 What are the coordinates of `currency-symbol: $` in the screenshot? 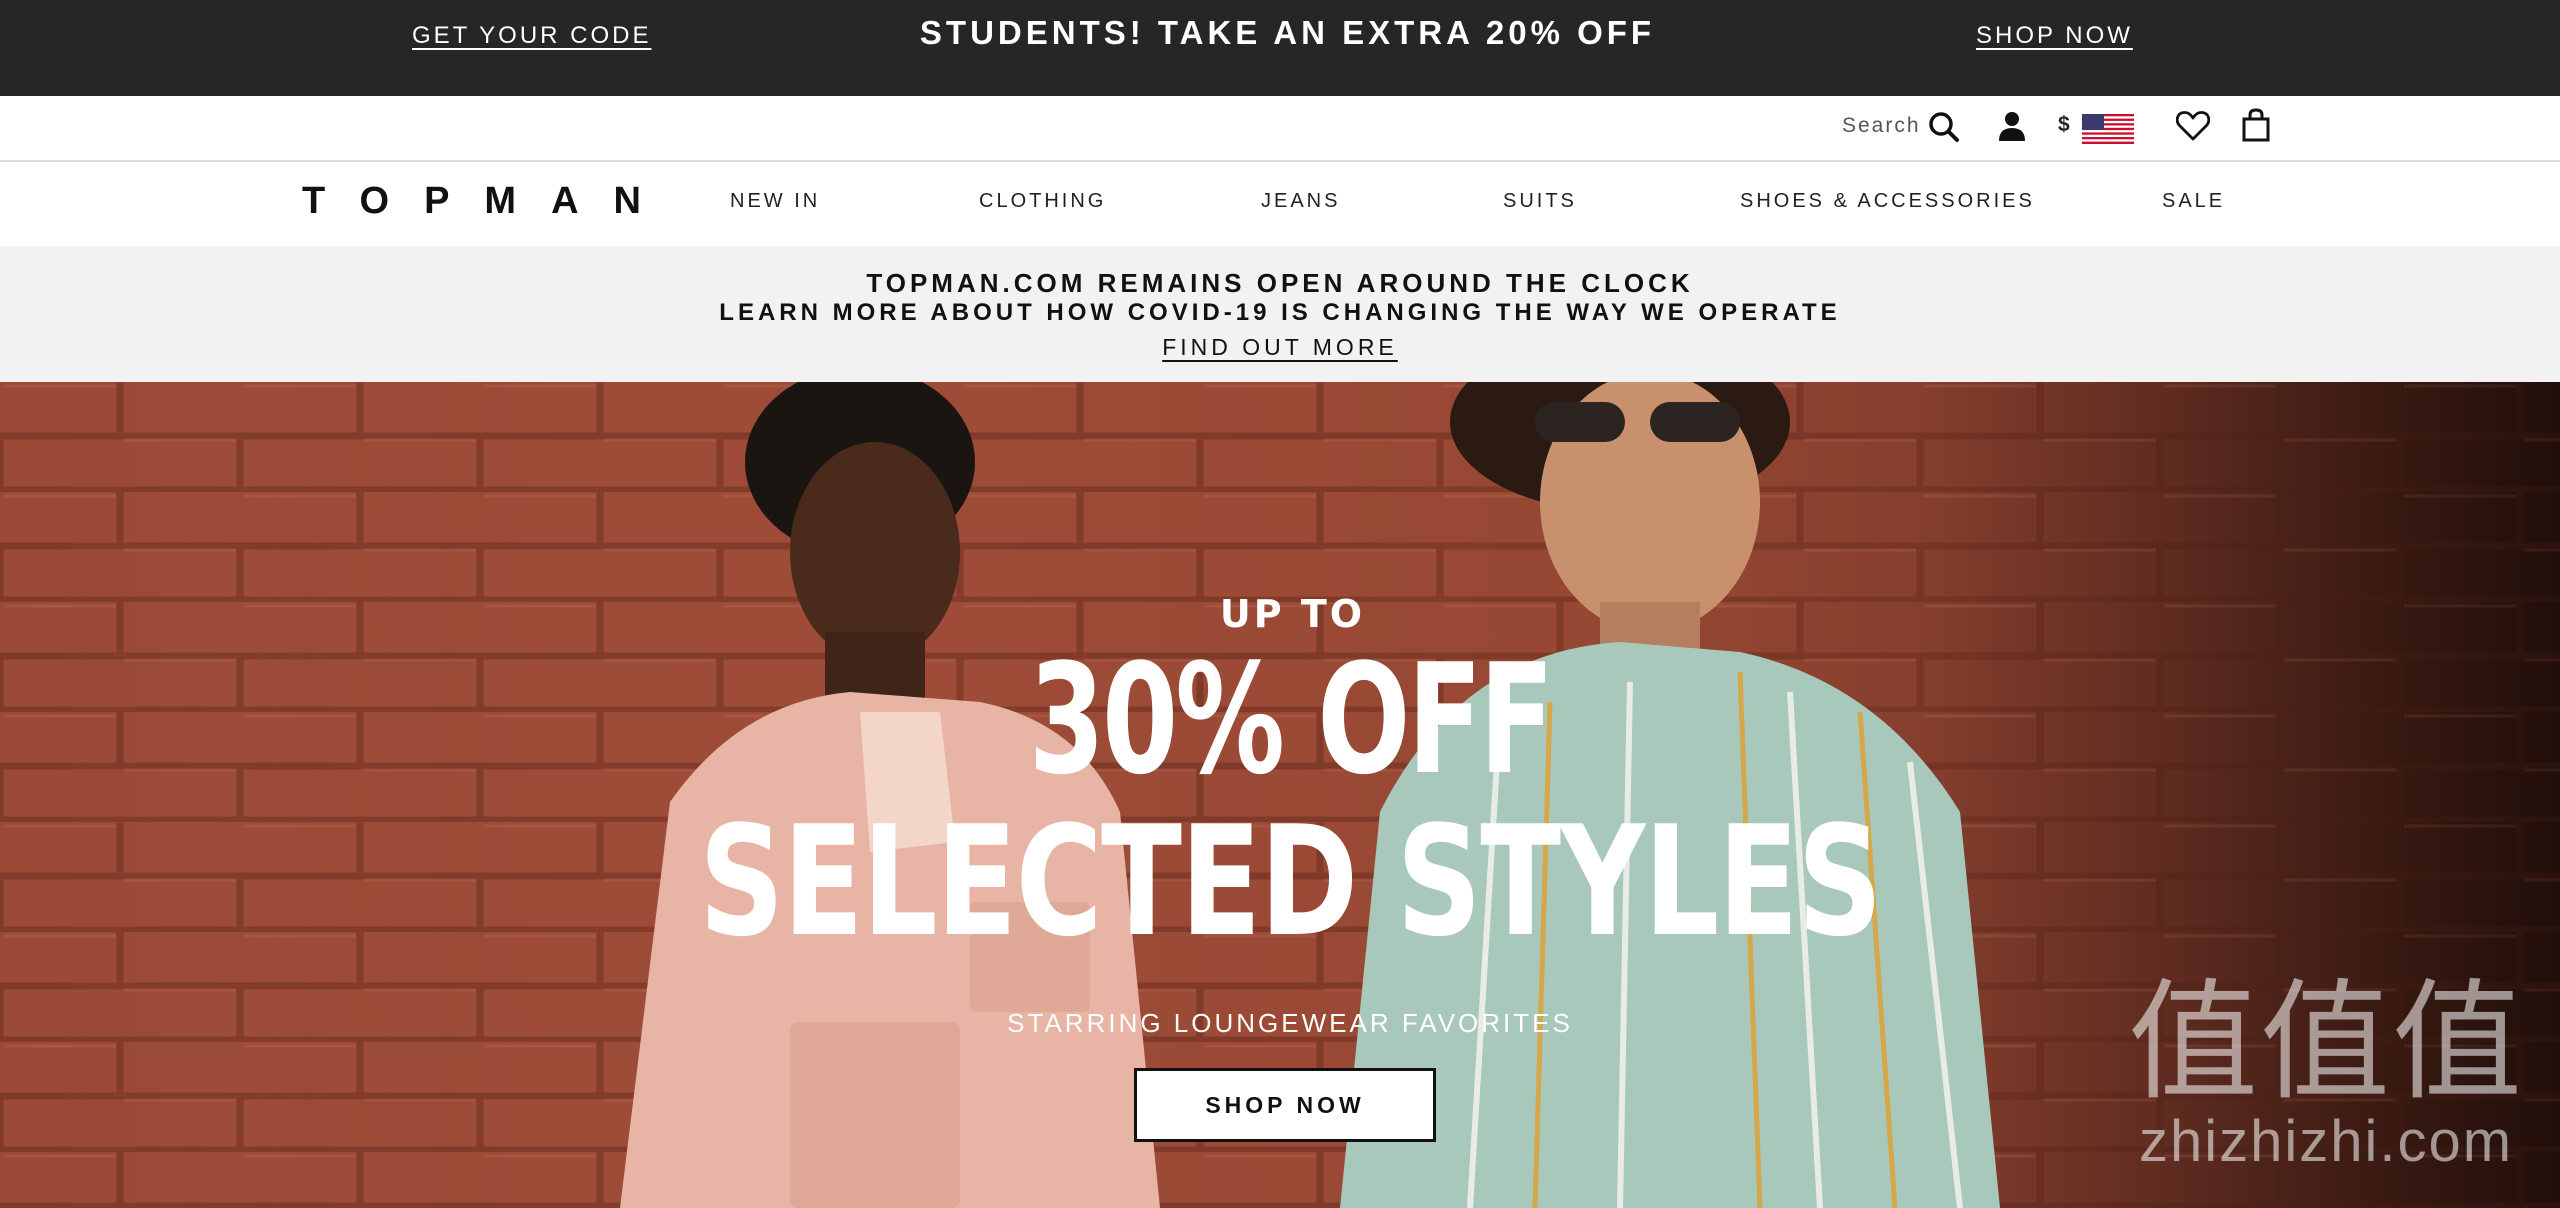 It's located at (2064, 125).